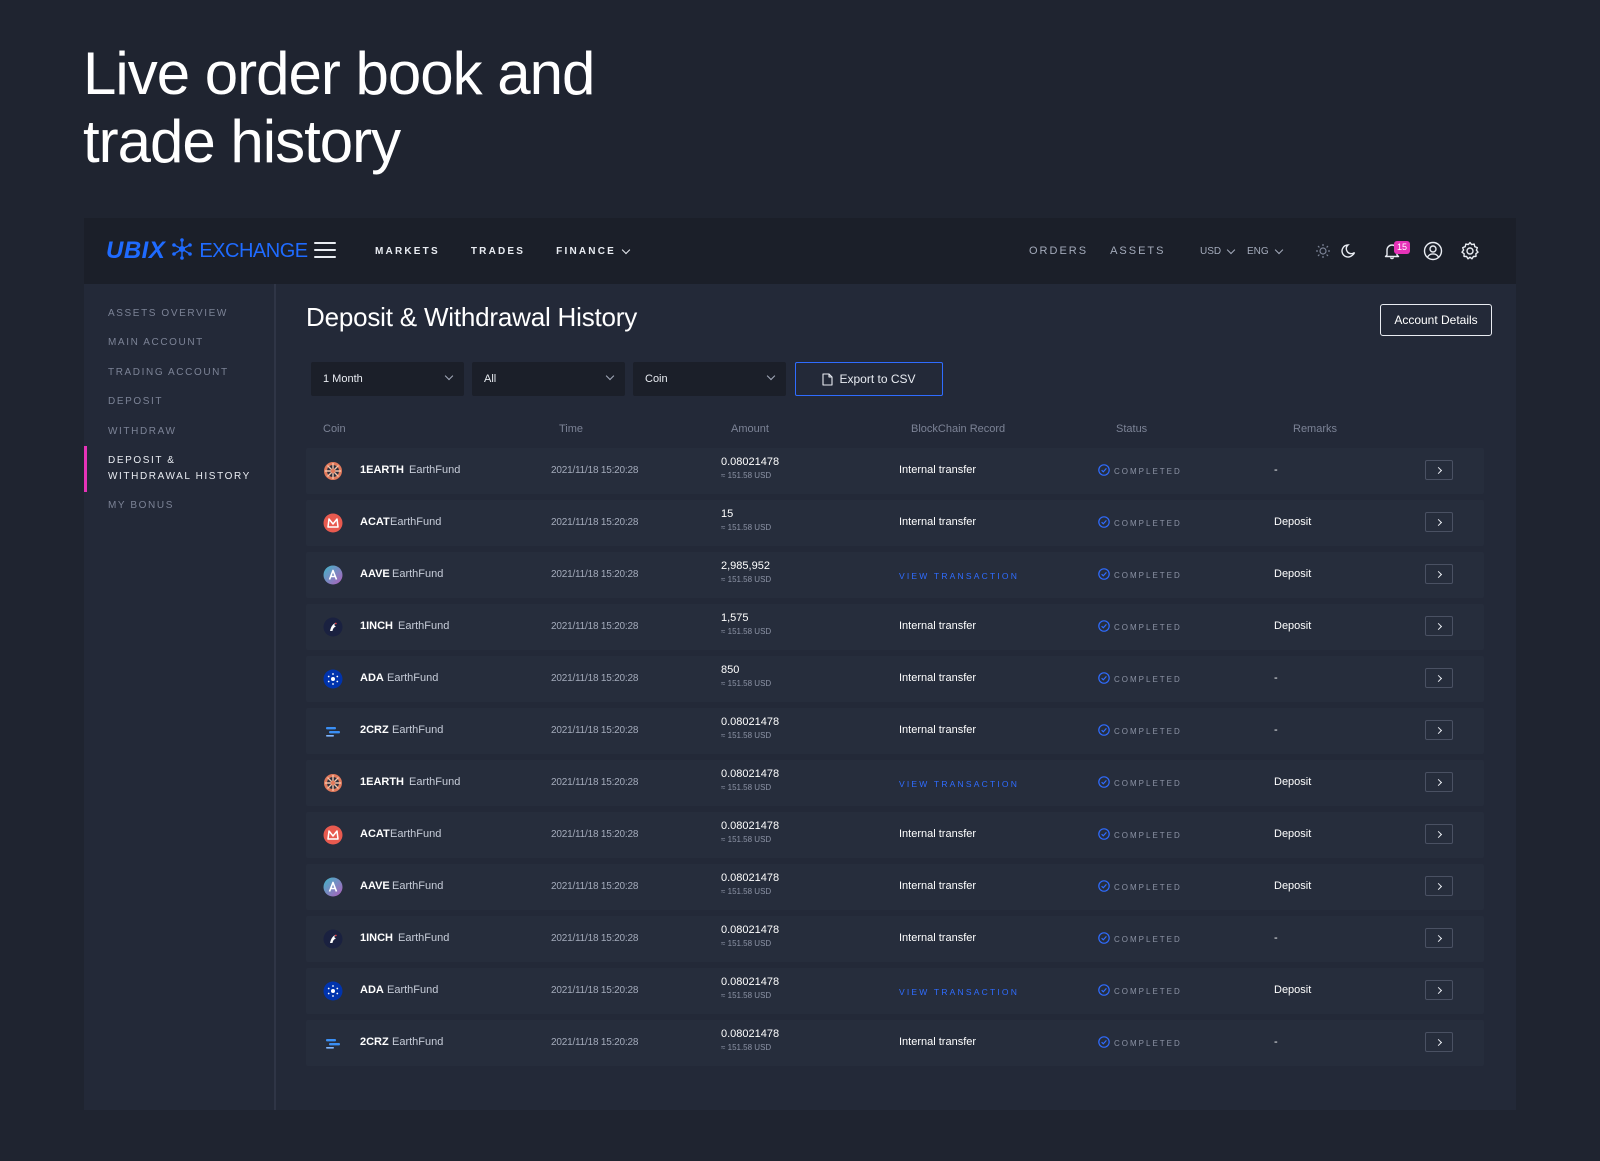  I want to click on nav-markets: MARKETS, so click(407, 251).